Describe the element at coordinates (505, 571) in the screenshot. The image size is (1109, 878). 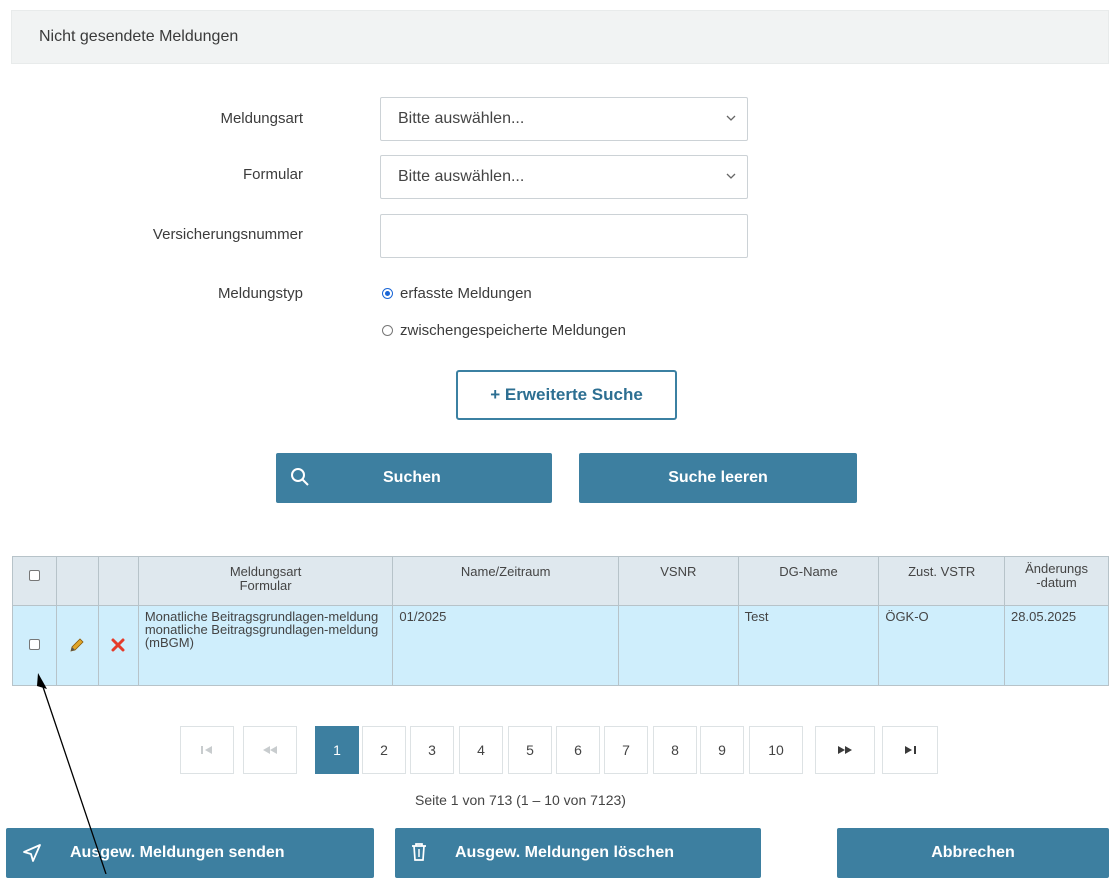
I see `header-name-zeitraum-label: Name/Zeitraum` at that location.